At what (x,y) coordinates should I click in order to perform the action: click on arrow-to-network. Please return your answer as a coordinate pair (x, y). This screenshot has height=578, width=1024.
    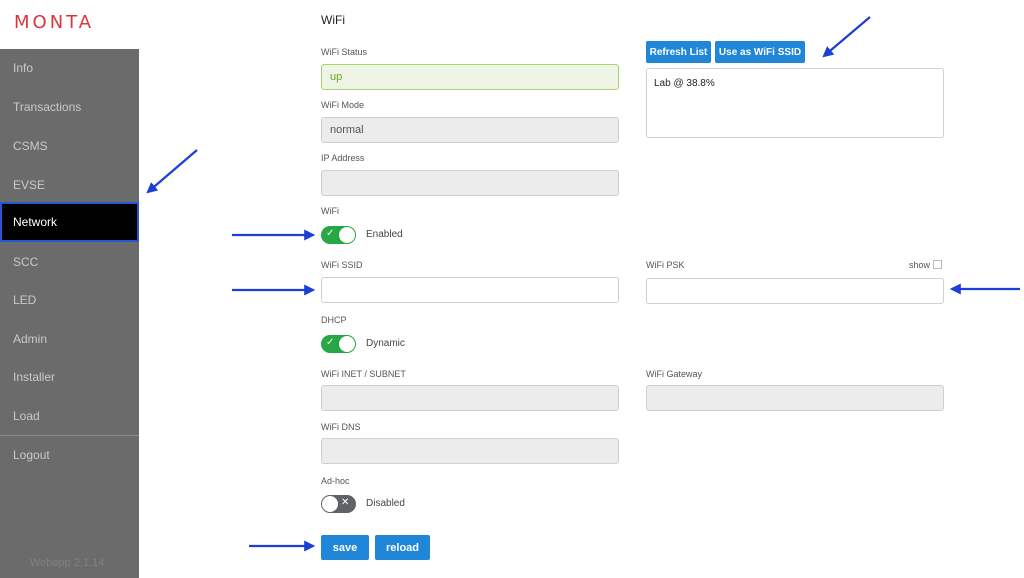
    Looking at the image, I should click on (172, 171).